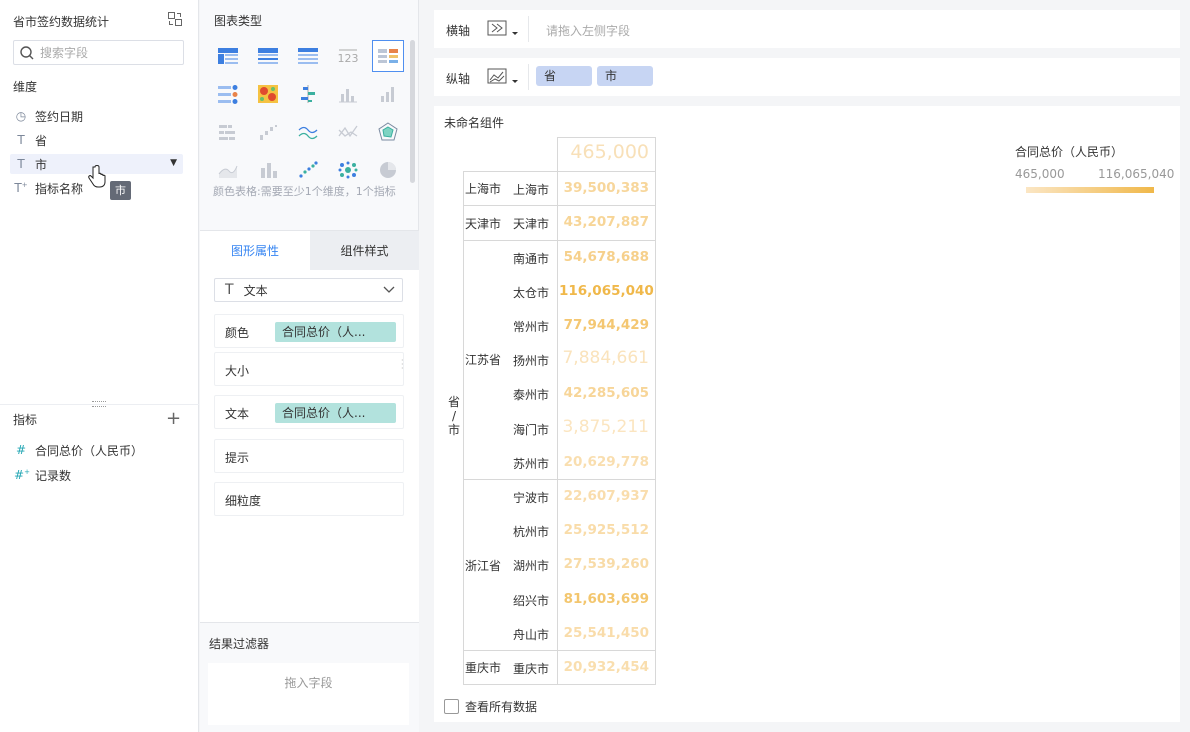  I want to click on chart-type-stacked-column, so click(268, 170).